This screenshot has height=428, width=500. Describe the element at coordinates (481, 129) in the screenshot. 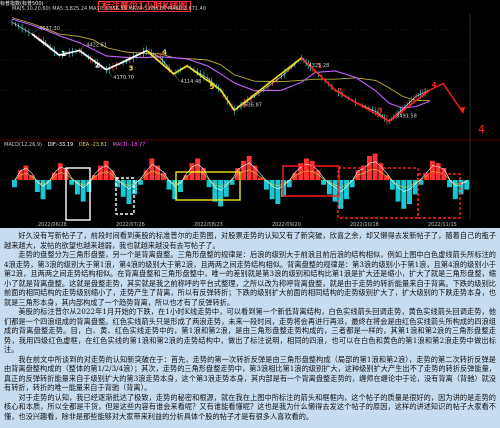

I see `projection-wave-label: 4` at that location.